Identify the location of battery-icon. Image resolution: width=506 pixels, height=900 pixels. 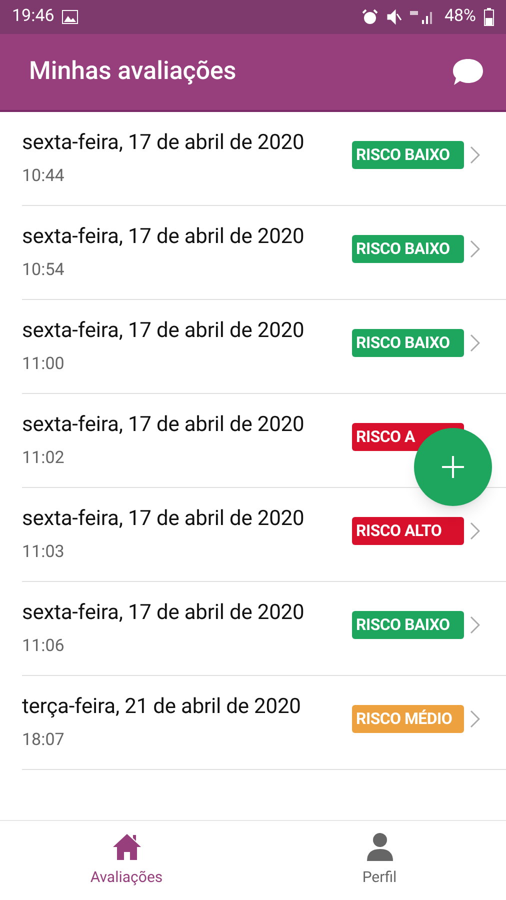
(489, 17).